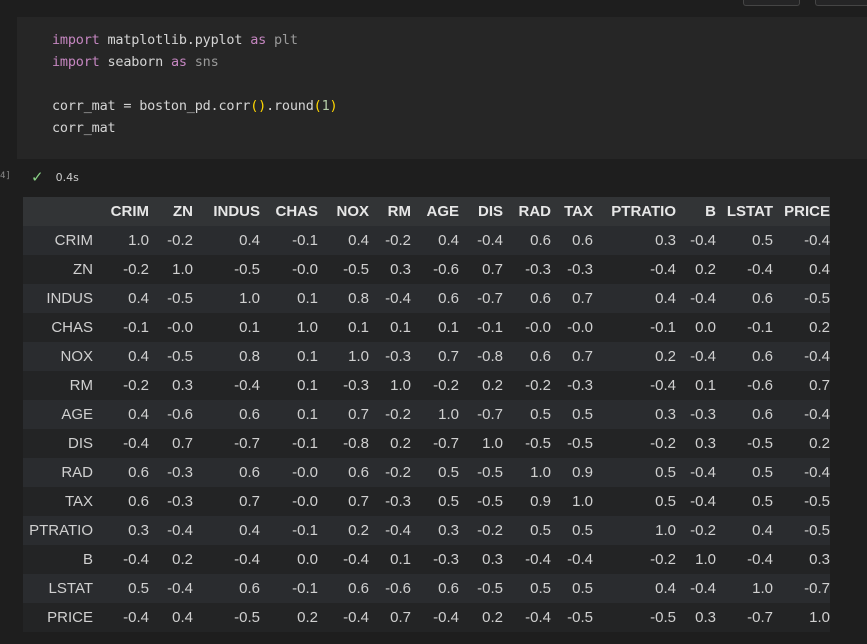  Describe the element at coordinates (67, 177) in the screenshot. I see `execution-duration: 0.4s` at that location.